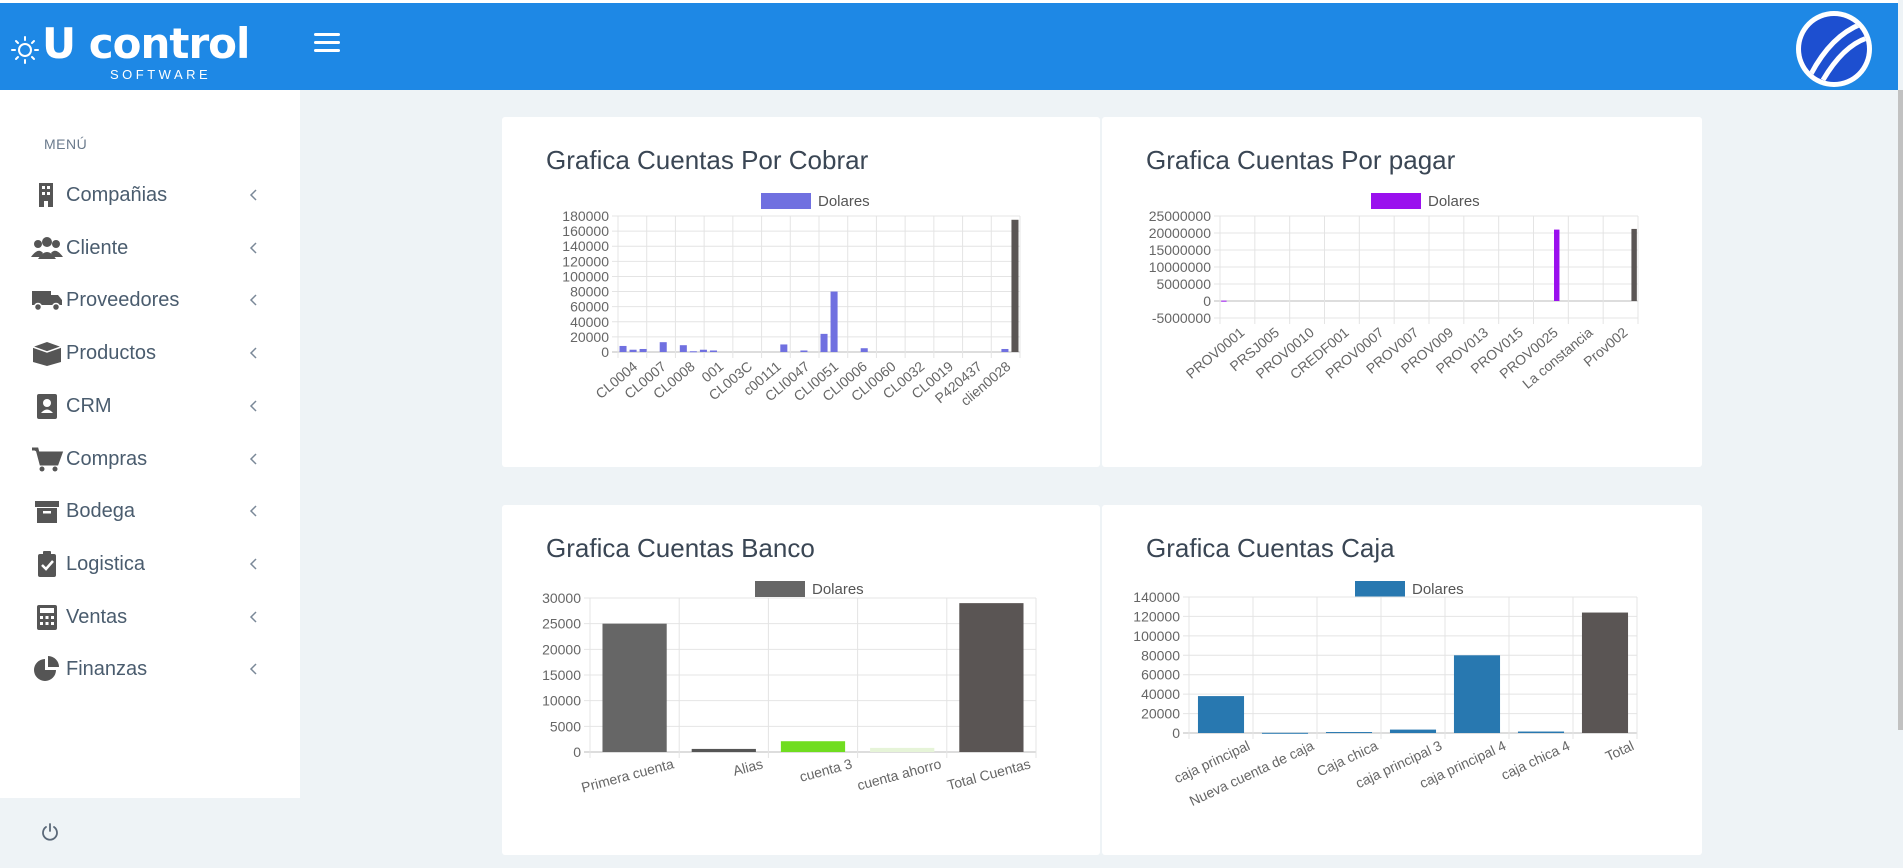  Describe the element at coordinates (111, 353) in the screenshot. I see `sidebar-item-label: Productos` at that location.